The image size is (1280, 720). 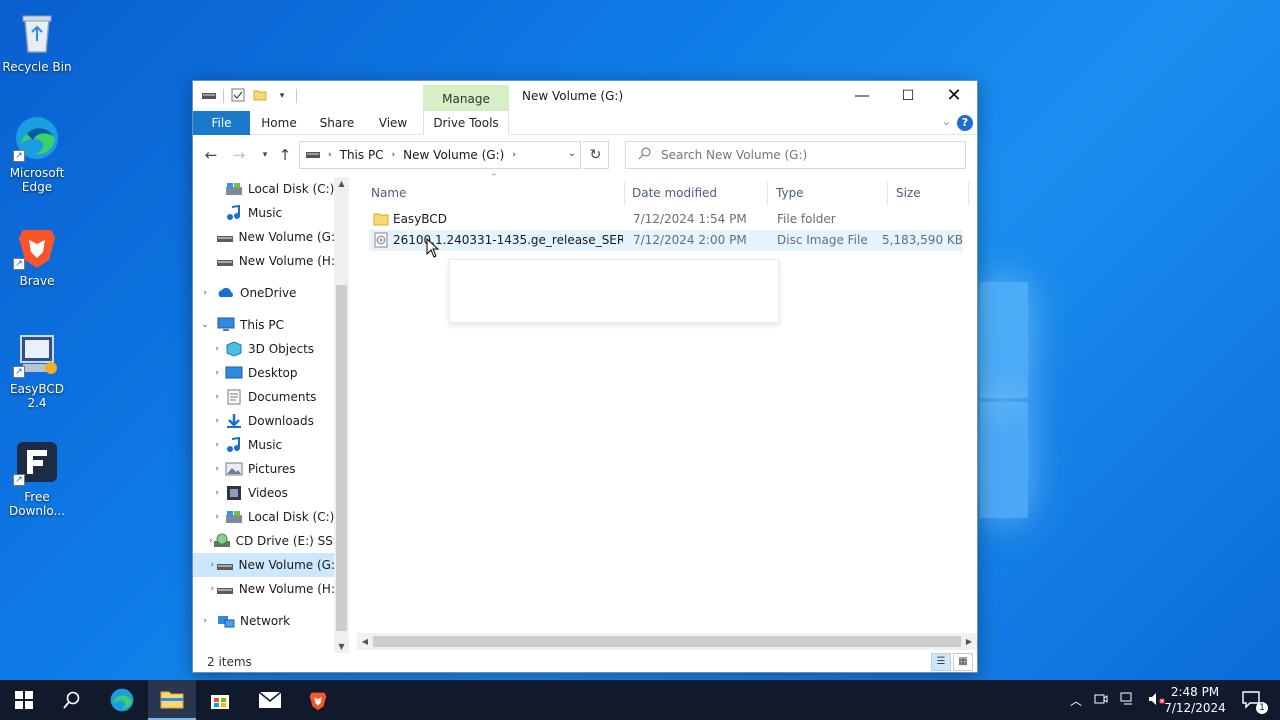 I want to click on breadcrumb-new-volume: New Volume (G:), so click(x=453, y=155).